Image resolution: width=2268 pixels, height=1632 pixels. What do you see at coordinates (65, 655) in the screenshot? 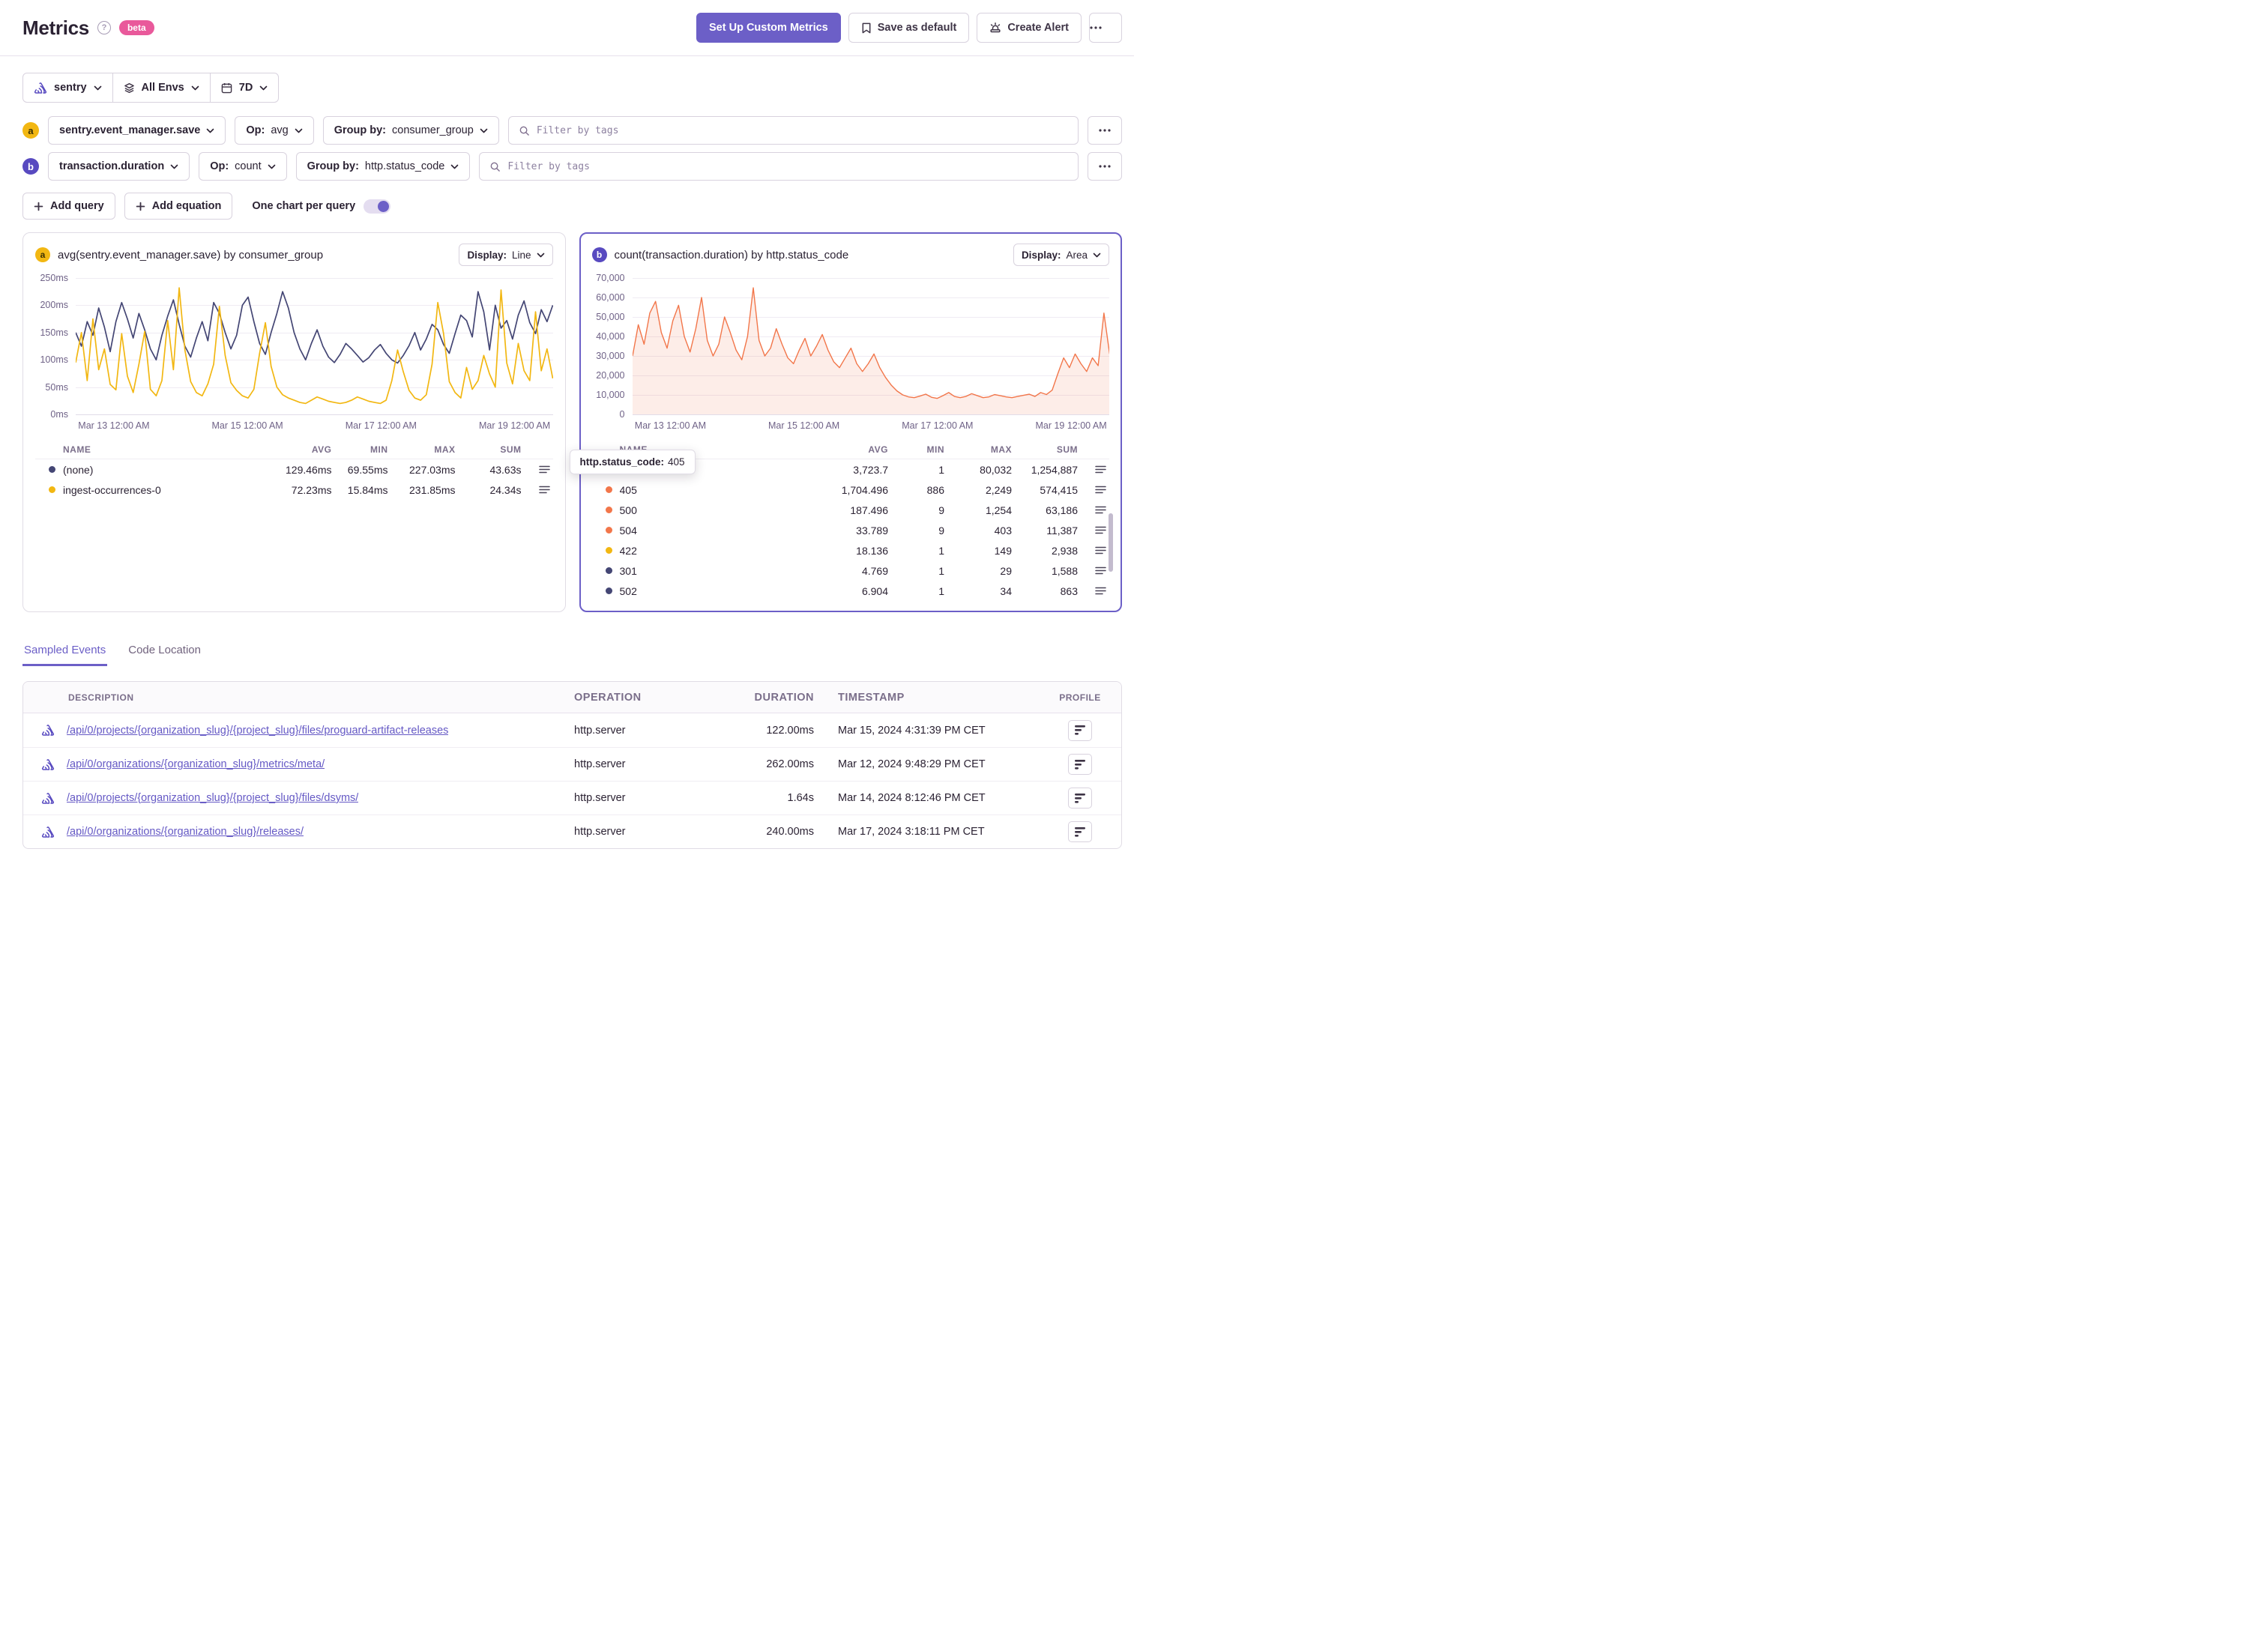
I see `tab-sampled-events: Sampled Events` at bounding box center [65, 655].